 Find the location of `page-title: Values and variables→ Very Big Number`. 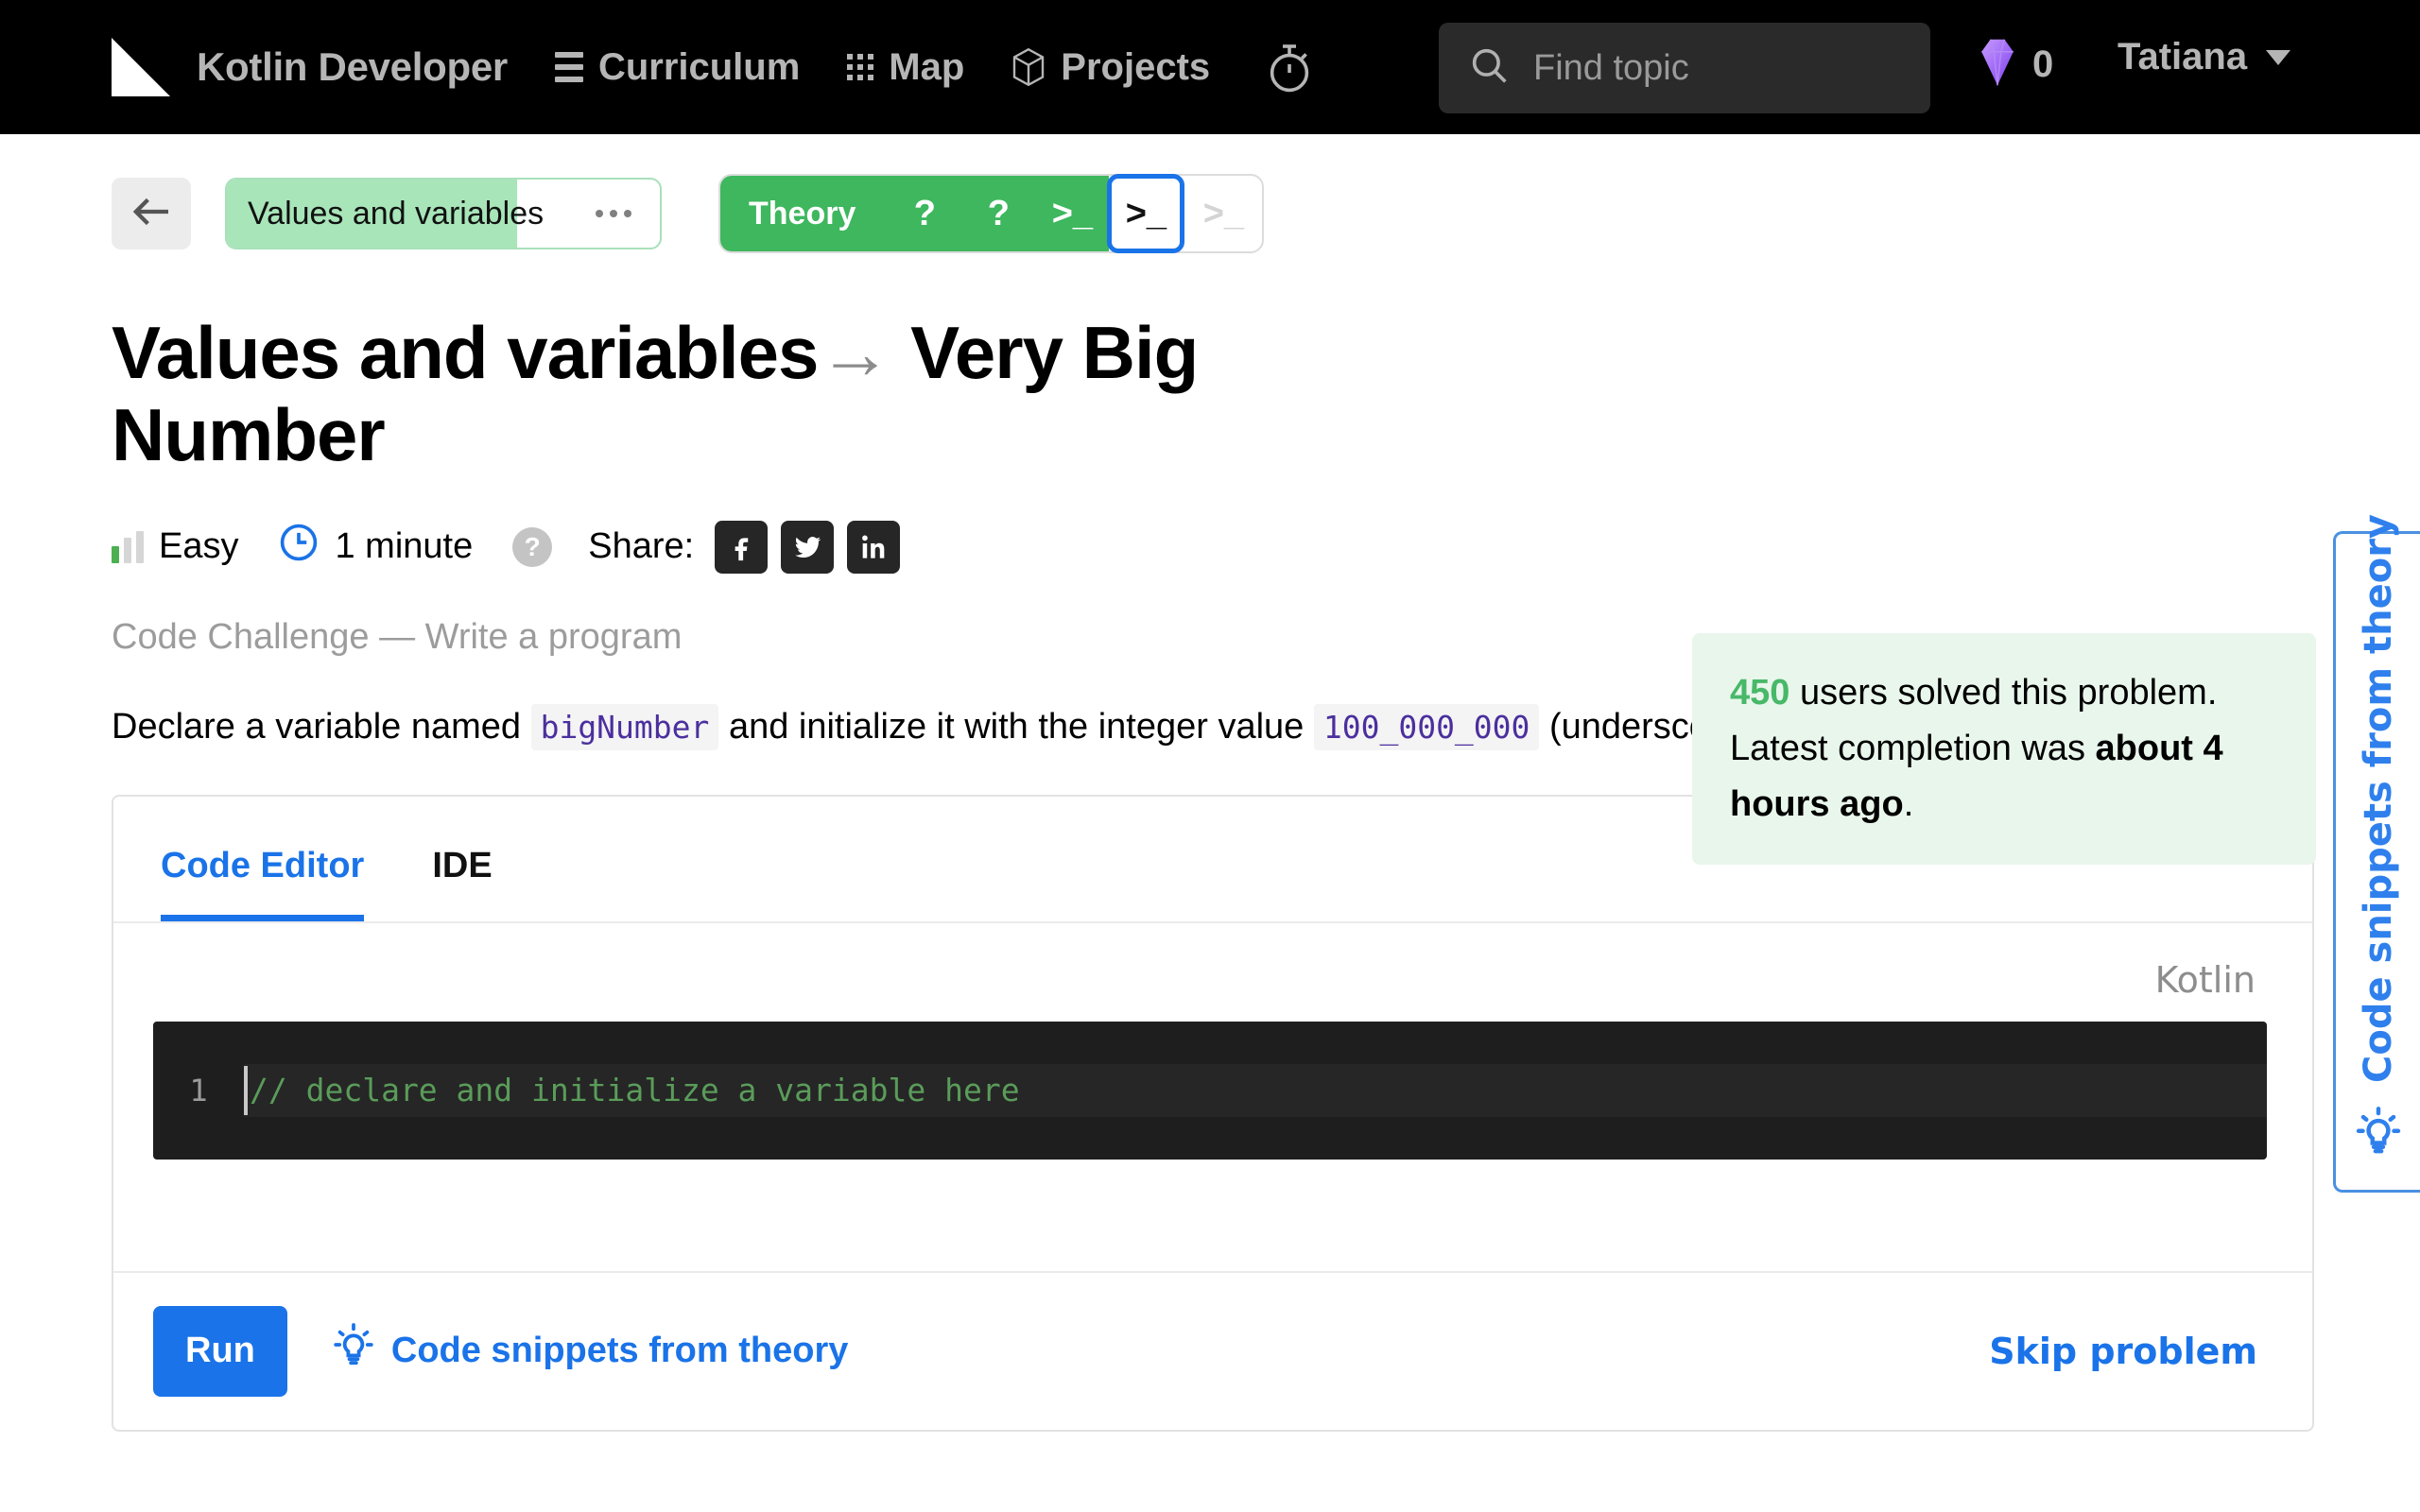

page-title: Values and variables→ Very Big Number is located at coordinates (792, 394).